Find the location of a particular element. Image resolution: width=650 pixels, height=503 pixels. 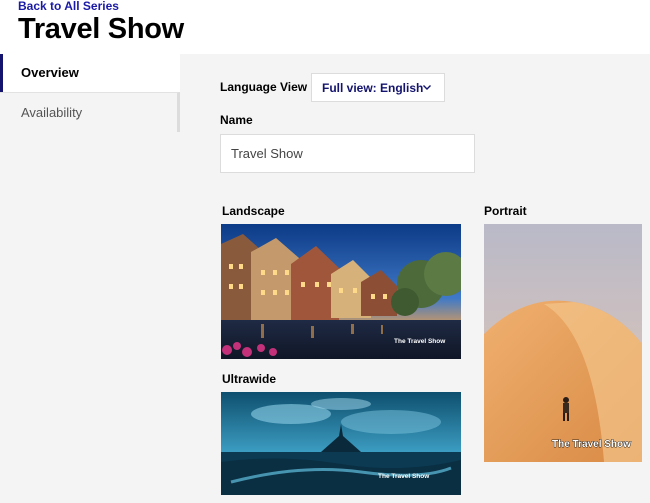

name-field-label: Name is located at coordinates (236, 120).